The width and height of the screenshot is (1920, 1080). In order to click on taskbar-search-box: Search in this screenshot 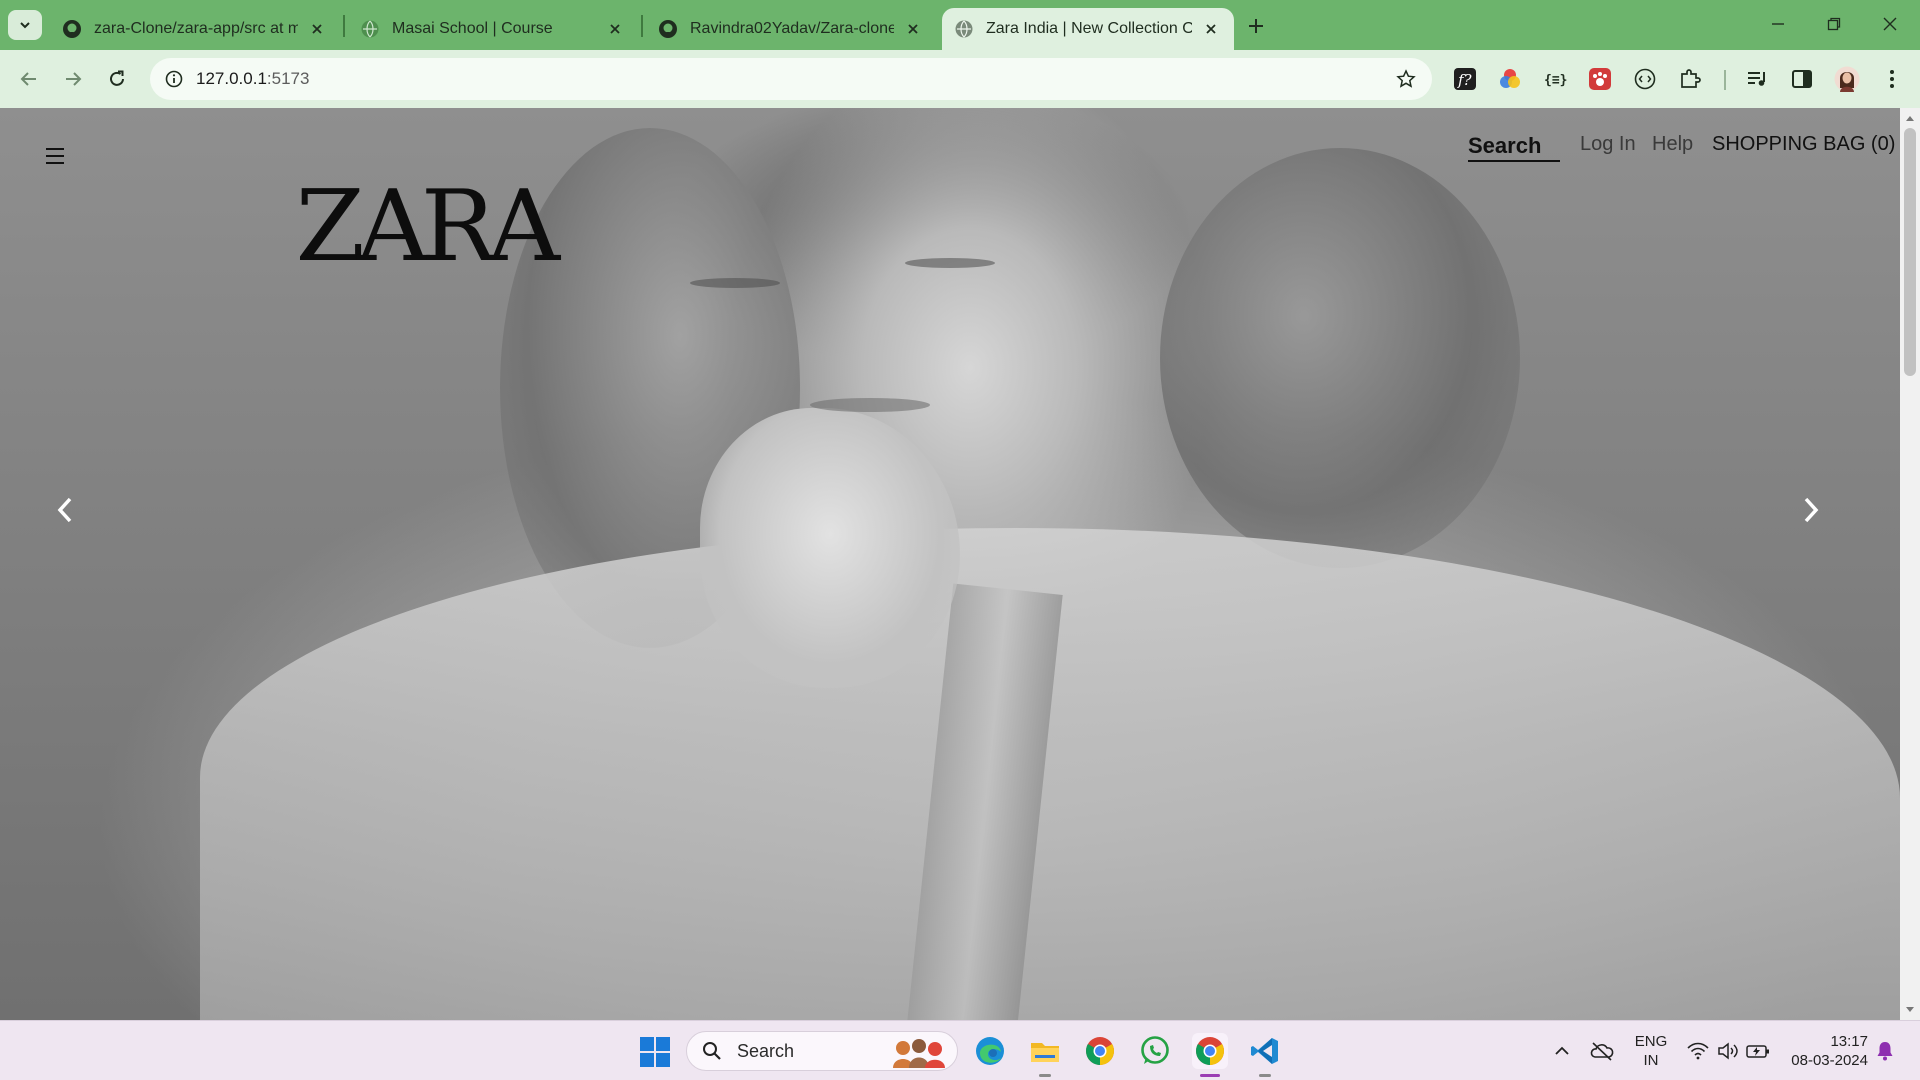, I will do `click(822, 1051)`.